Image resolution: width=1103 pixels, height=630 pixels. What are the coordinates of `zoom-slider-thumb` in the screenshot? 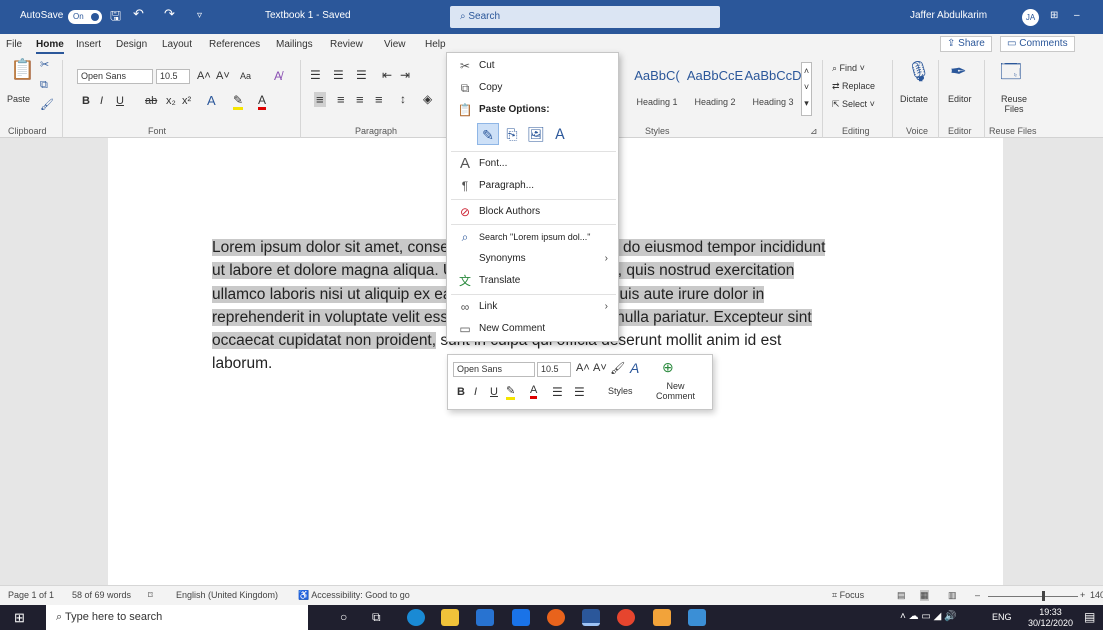 It's located at (1043, 596).